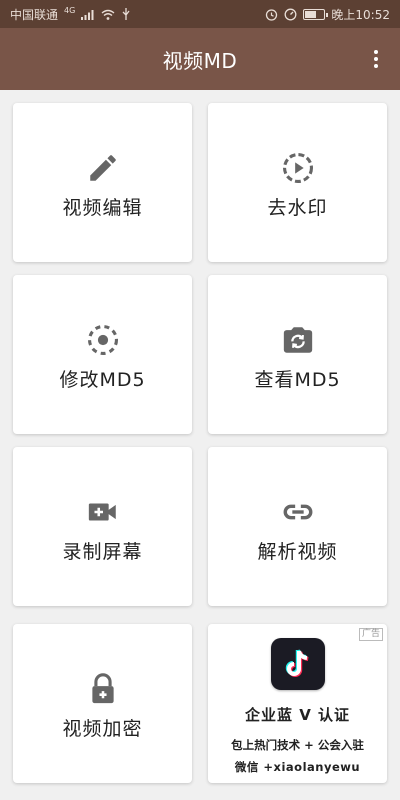  I want to click on carrier-label: 中国联通, so click(34, 14).